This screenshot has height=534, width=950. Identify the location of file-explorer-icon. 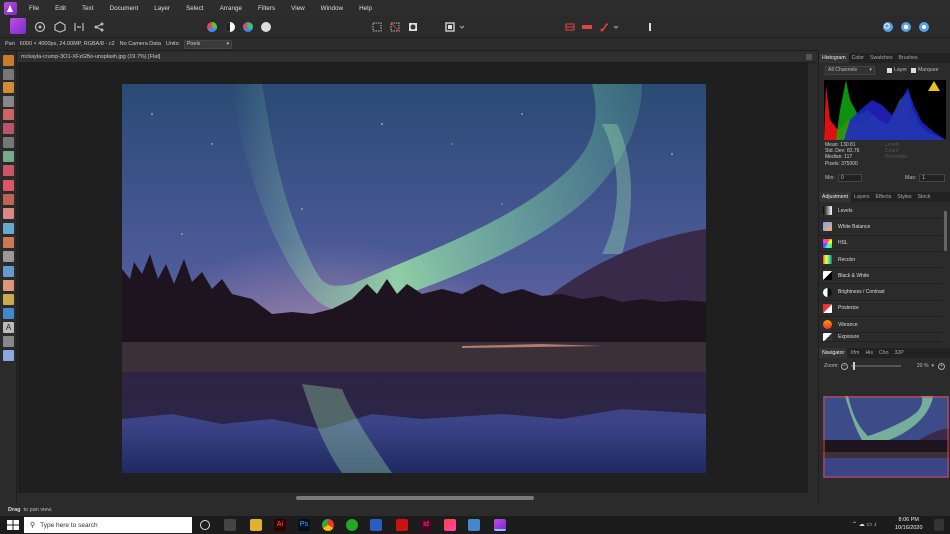
(256, 525).